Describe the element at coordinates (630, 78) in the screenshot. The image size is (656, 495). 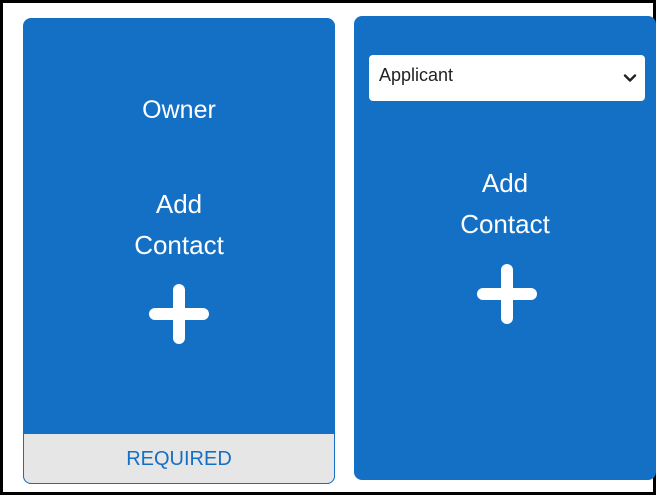
I see `chevron-down-icon` at that location.